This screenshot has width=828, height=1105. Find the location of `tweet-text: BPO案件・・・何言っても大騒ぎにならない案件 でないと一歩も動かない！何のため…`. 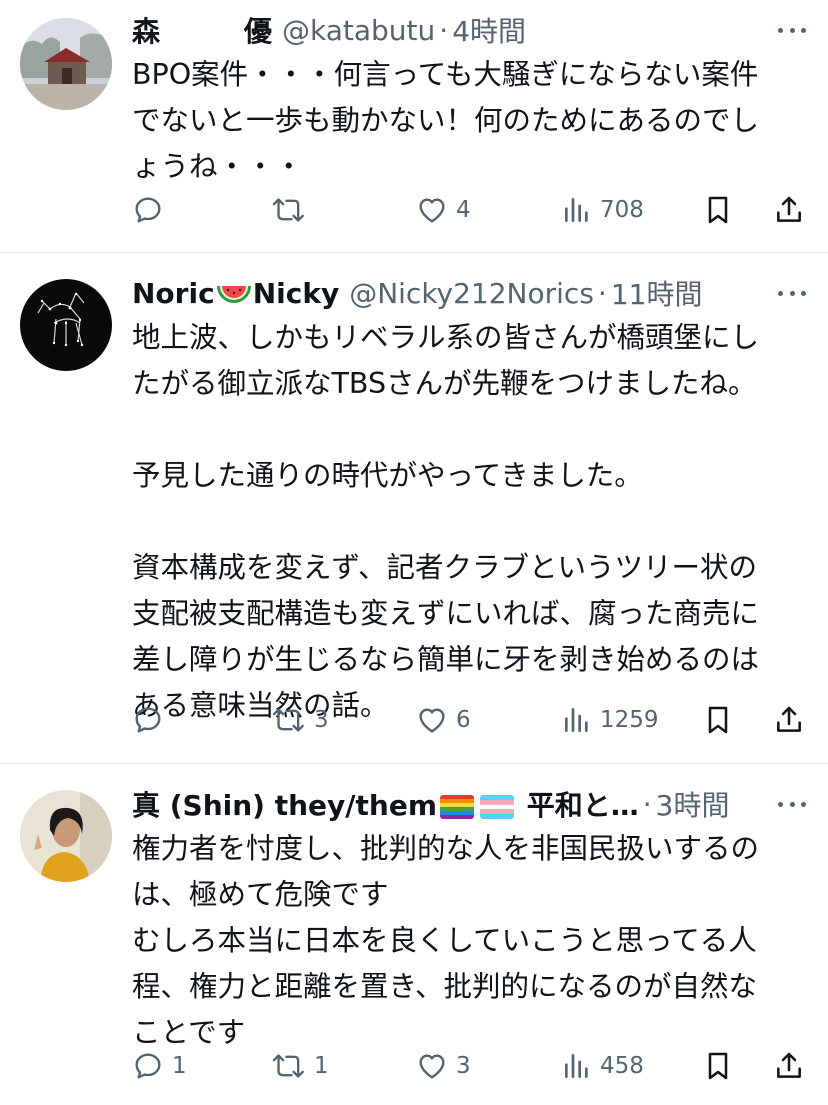

tweet-text: BPO案件・・・何言っても大騒ぎにならない案件 でないと一歩も動かない！何のため… is located at coordinates (446, 120).